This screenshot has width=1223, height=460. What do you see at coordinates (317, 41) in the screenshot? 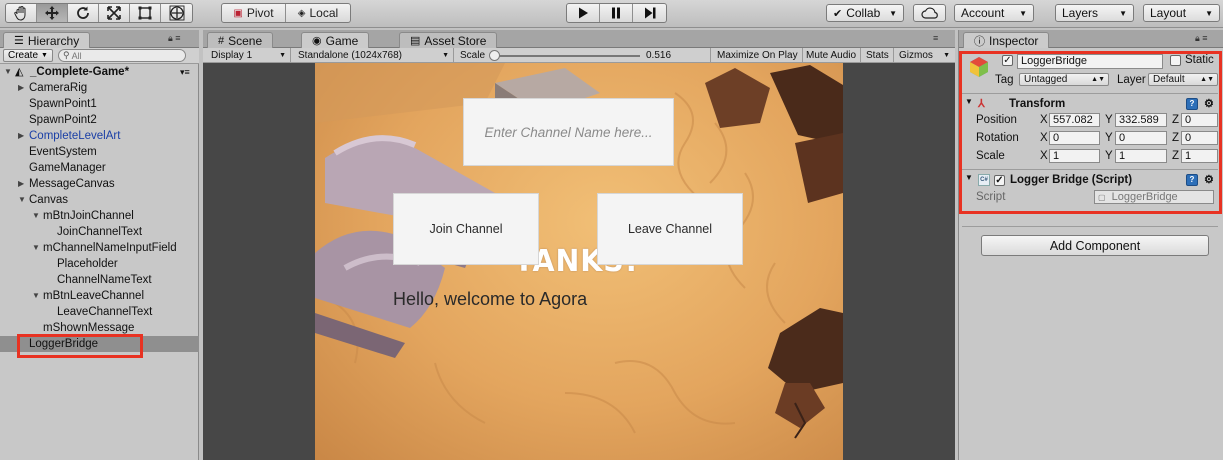
I see `gamepad-icon: ◉` at bounding box center [317, 41].